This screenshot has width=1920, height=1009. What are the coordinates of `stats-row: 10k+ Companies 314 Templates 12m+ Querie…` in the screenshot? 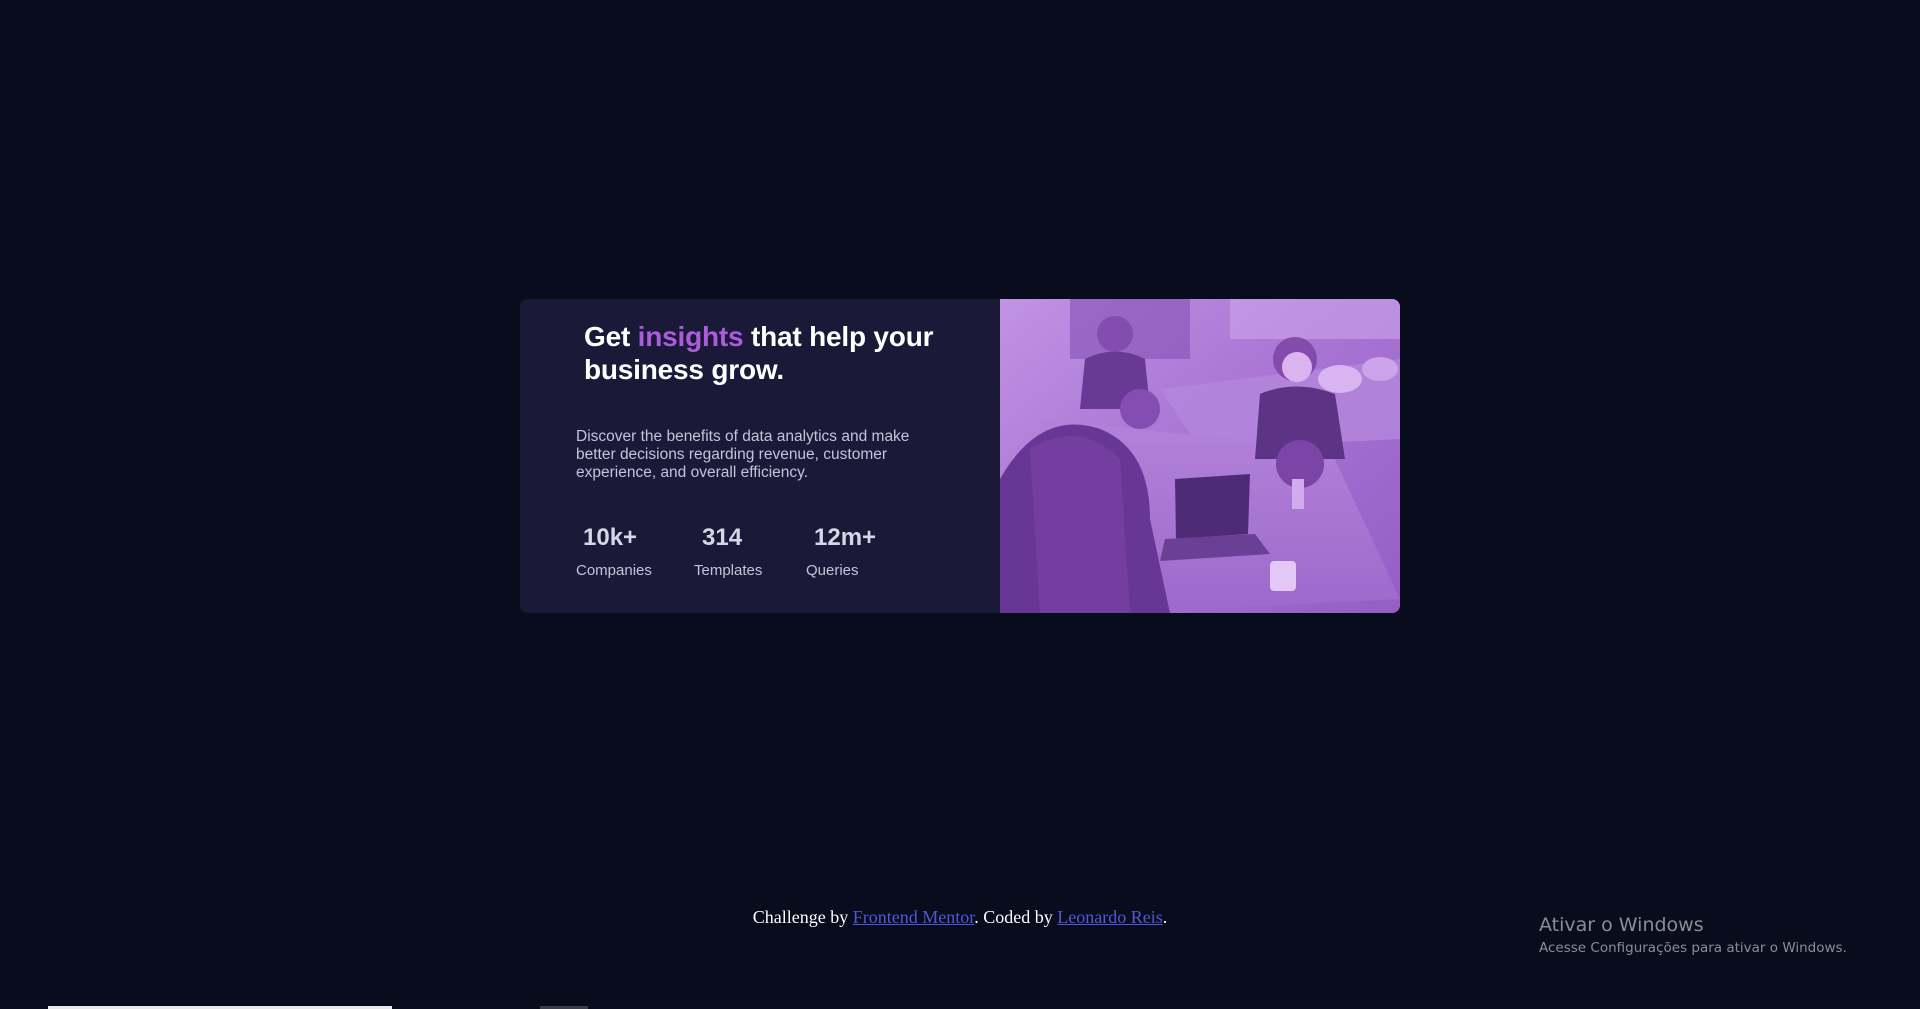 It's located at (726, 552).